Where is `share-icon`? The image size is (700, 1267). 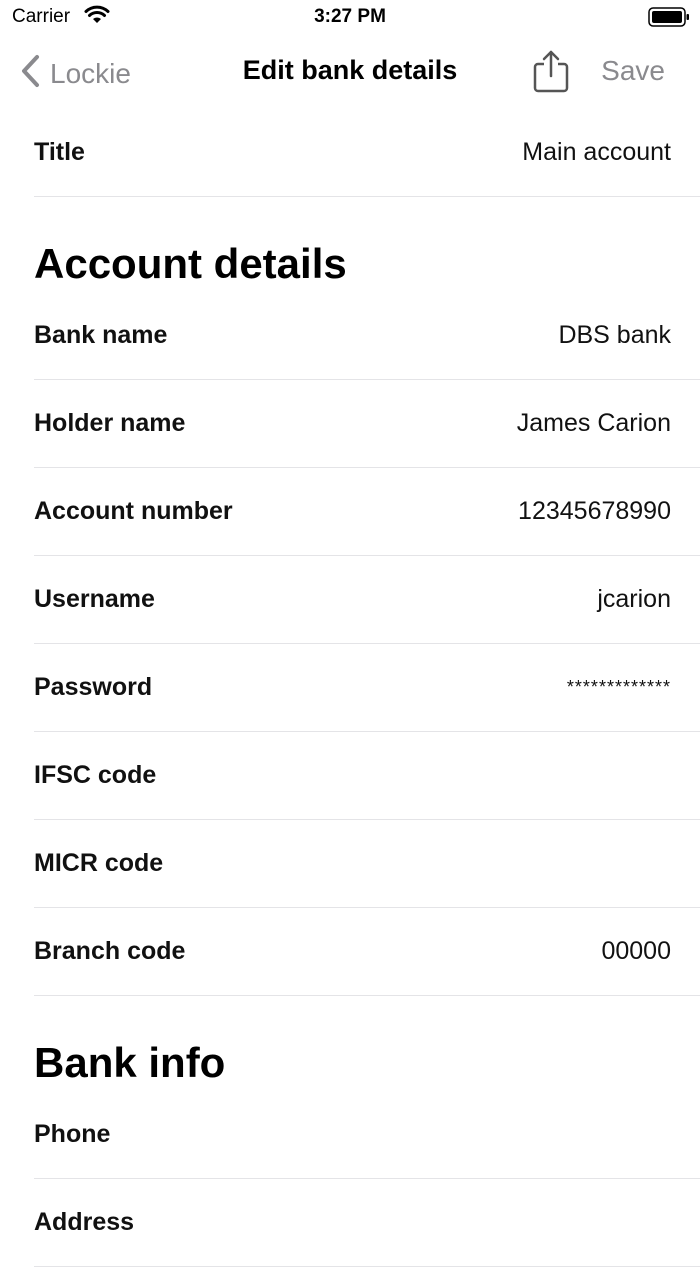
share-icon is located at coordinates (551, 74).